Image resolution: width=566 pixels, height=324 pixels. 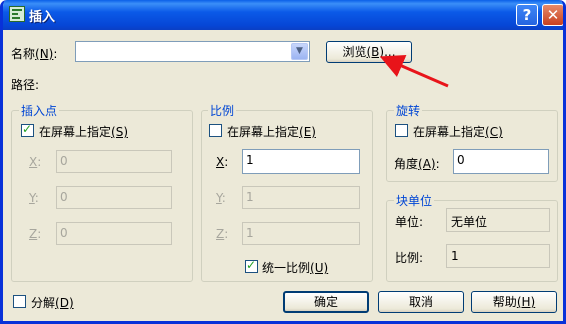 What do you see at coordinates (114, 233) in the screenshot?
I see `insertion-z-field: 0` at bounding box center [114, 233].